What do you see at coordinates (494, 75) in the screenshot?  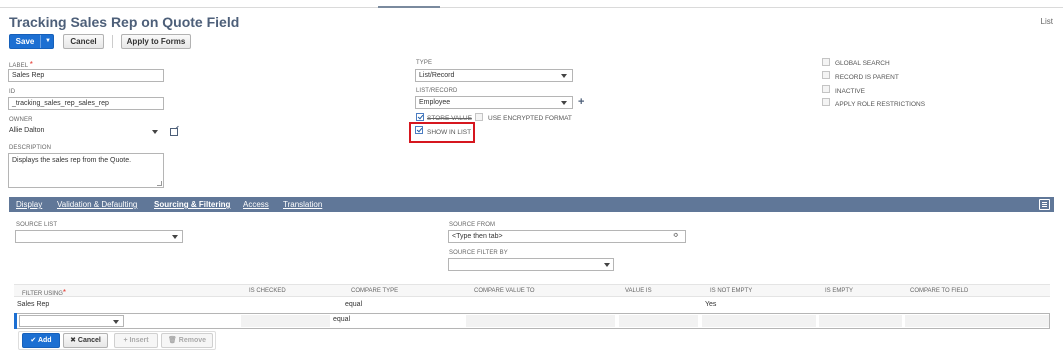 I see `type-select: List/Record` at bounding box center [494, 75].